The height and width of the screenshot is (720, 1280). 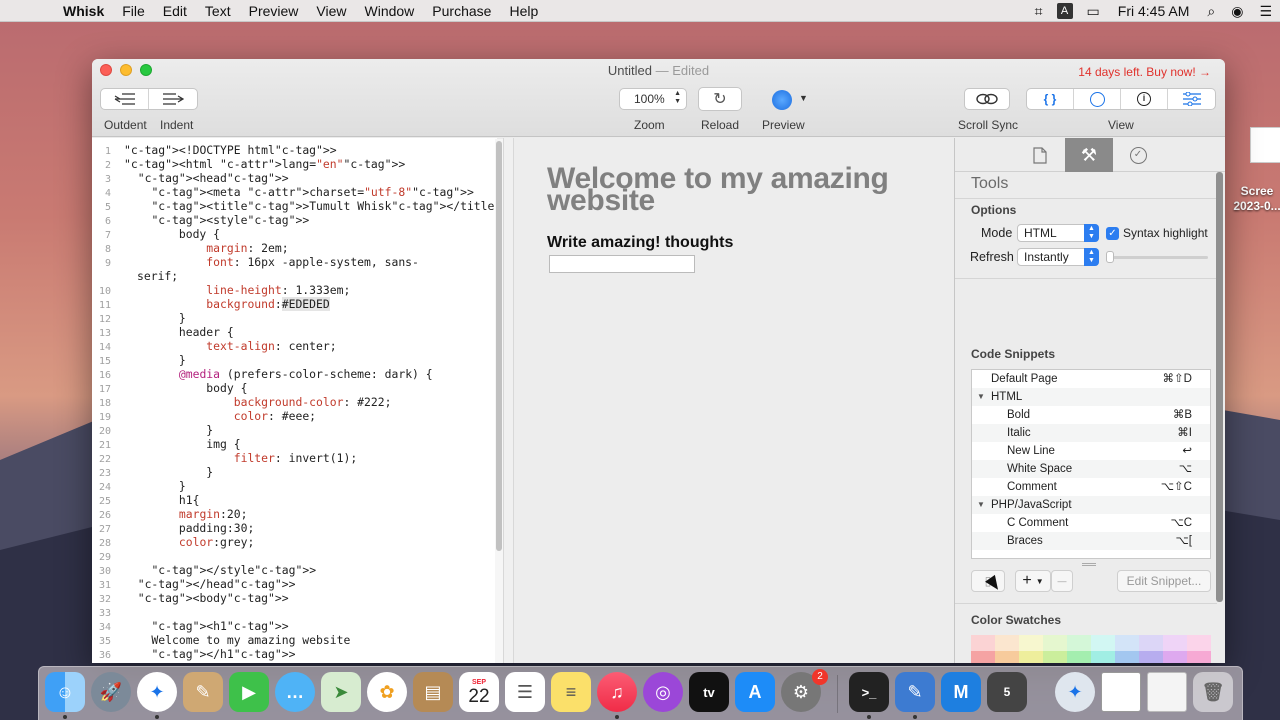 What do you see at coordinates (1075, 692) in the screenshot?
I see `downloads-folder-icon: ✦` at bounding box center [1075, 692].